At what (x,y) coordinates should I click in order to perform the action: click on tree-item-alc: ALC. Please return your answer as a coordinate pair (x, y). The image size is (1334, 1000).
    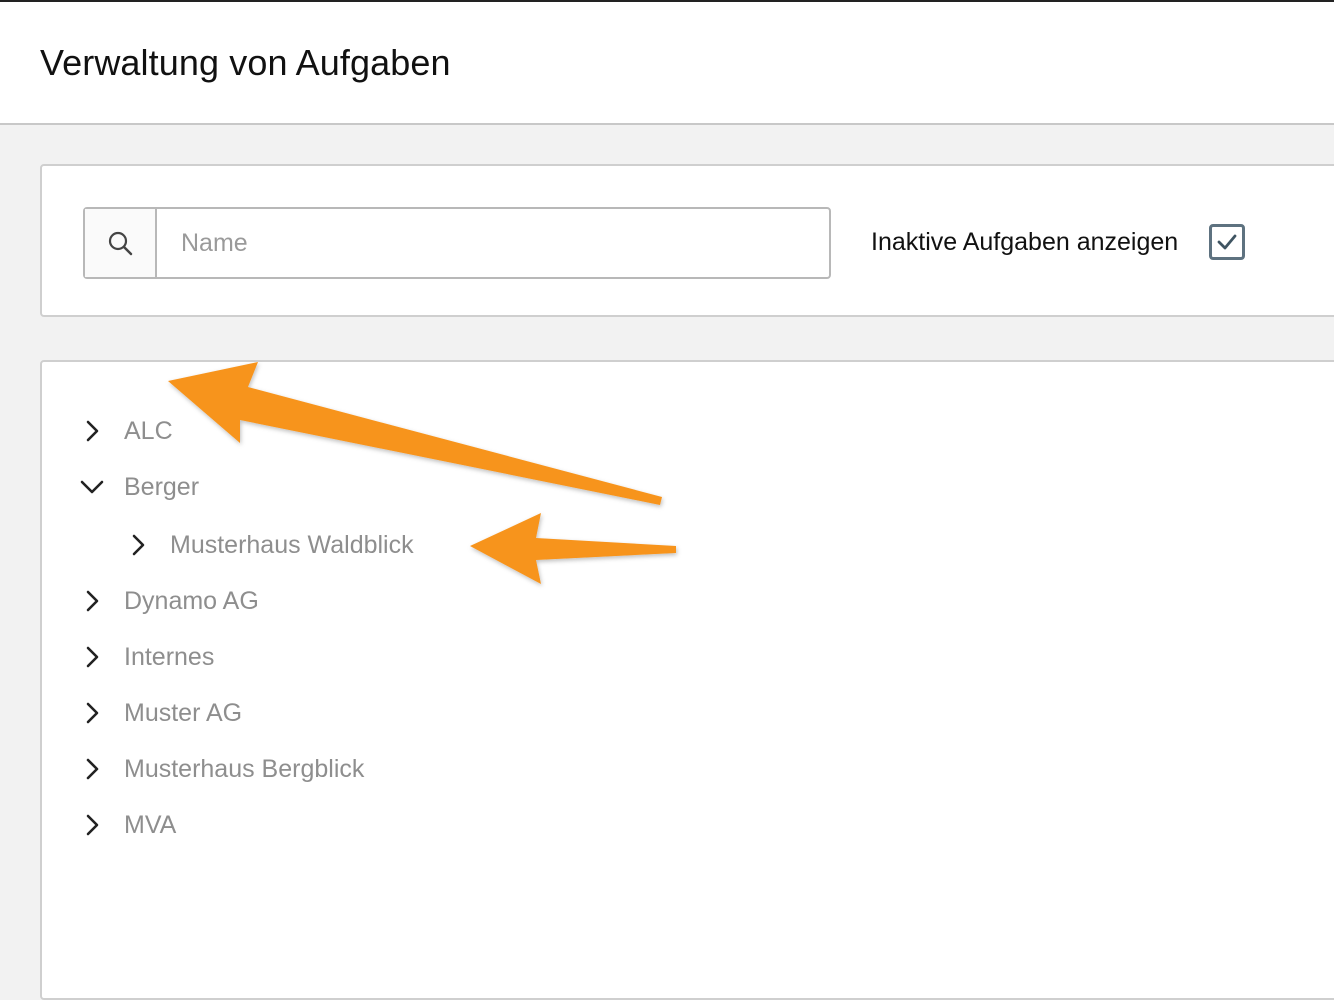
    Looking at the image, I should click on (125, 431).